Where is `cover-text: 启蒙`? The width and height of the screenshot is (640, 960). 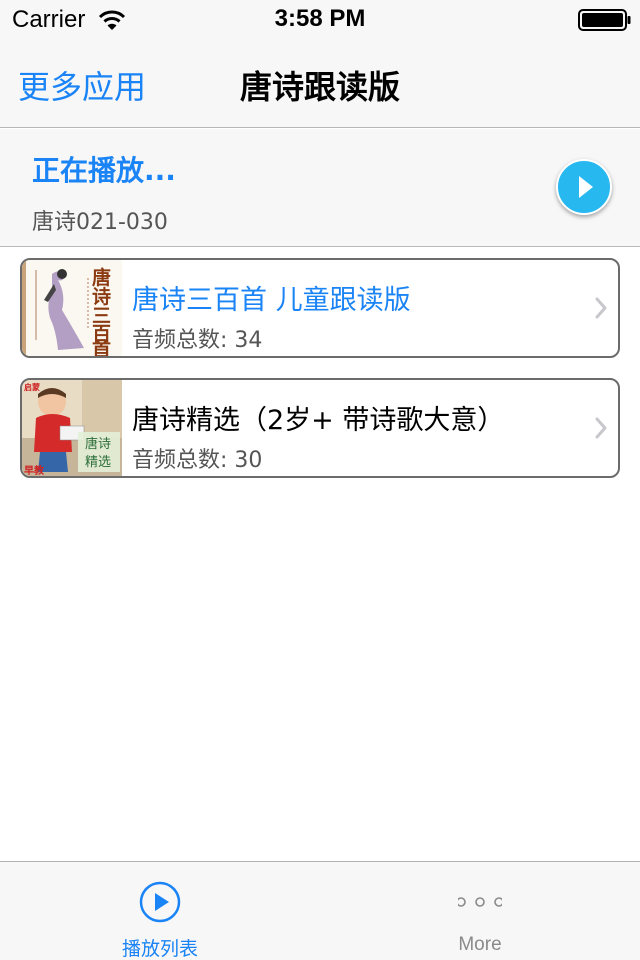 cover-text: 启蒙 is located at coordinates (32, 387).